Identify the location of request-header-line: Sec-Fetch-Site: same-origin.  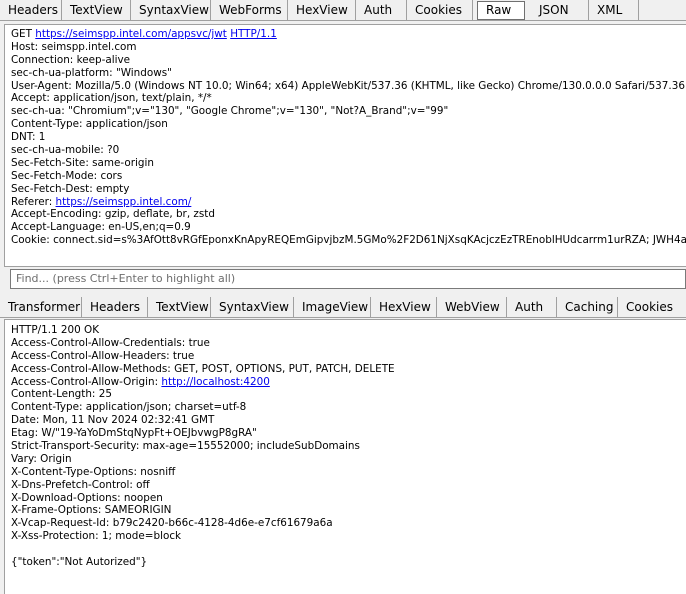
(82, 162).